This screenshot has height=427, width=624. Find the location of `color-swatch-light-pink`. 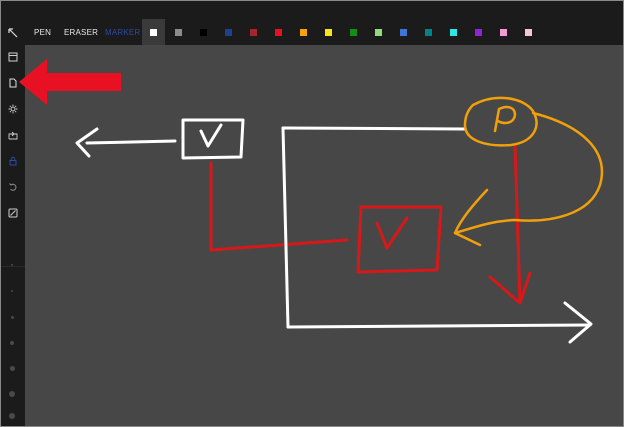

color-swatch-light-pink is located at coordinates (528, 32).